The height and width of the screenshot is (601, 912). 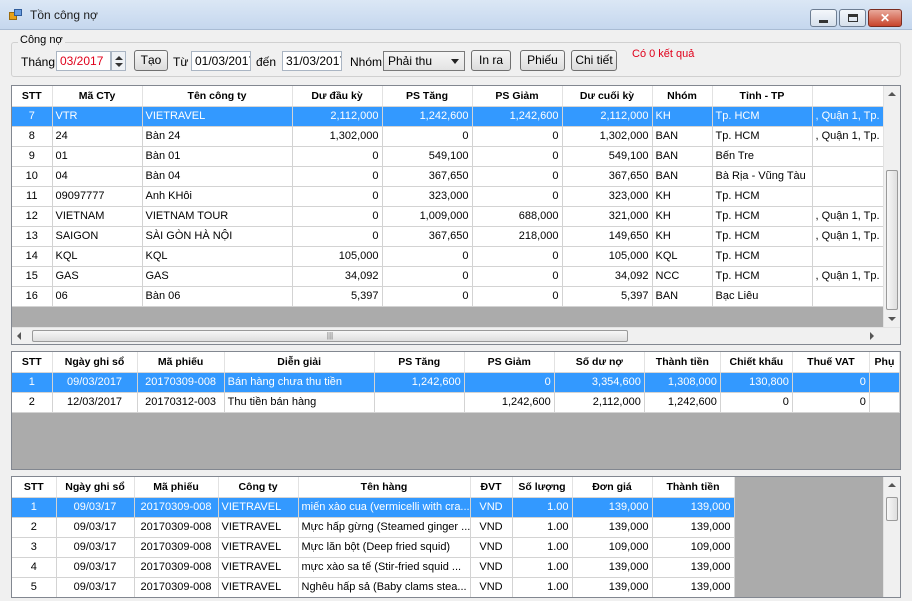 I want to click on table-cell: KQL, so click(x=682, y=256).